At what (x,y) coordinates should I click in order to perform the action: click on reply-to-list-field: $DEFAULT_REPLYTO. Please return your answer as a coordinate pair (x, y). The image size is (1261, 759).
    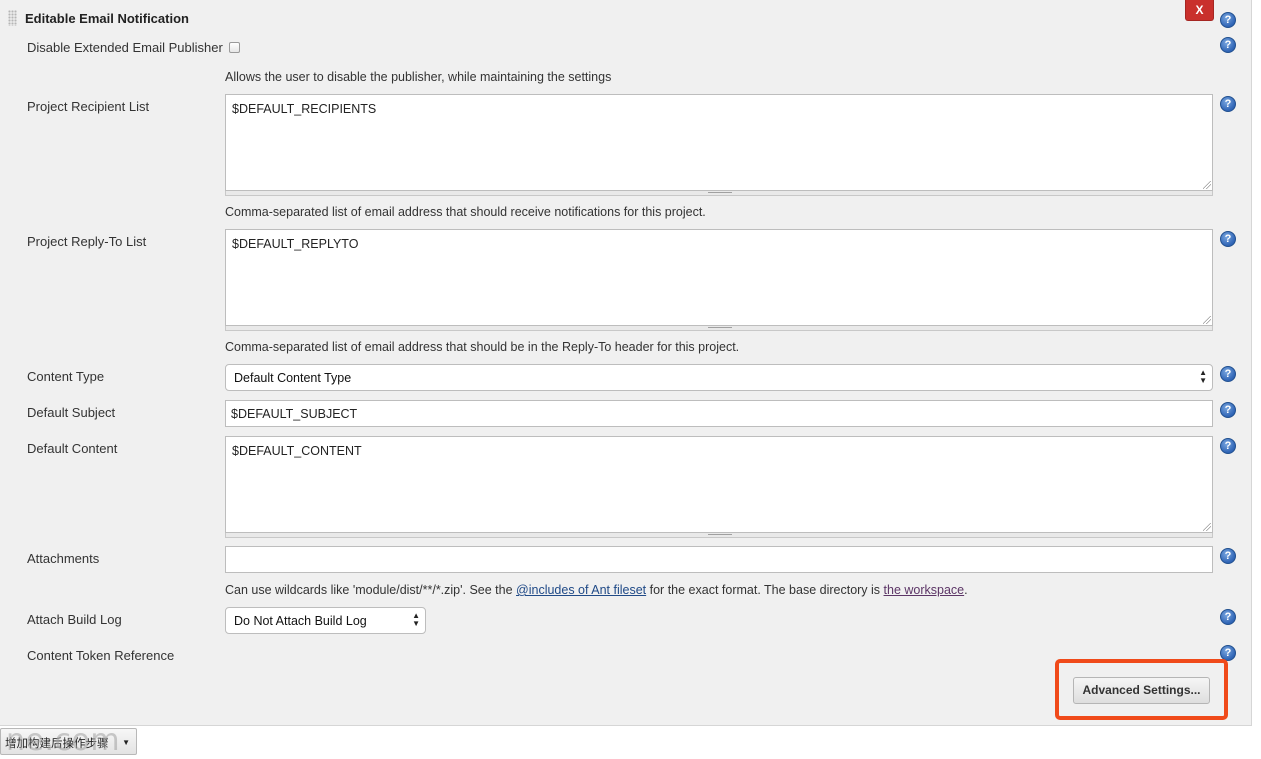
    Looking at the image, I should click on (719, 280).